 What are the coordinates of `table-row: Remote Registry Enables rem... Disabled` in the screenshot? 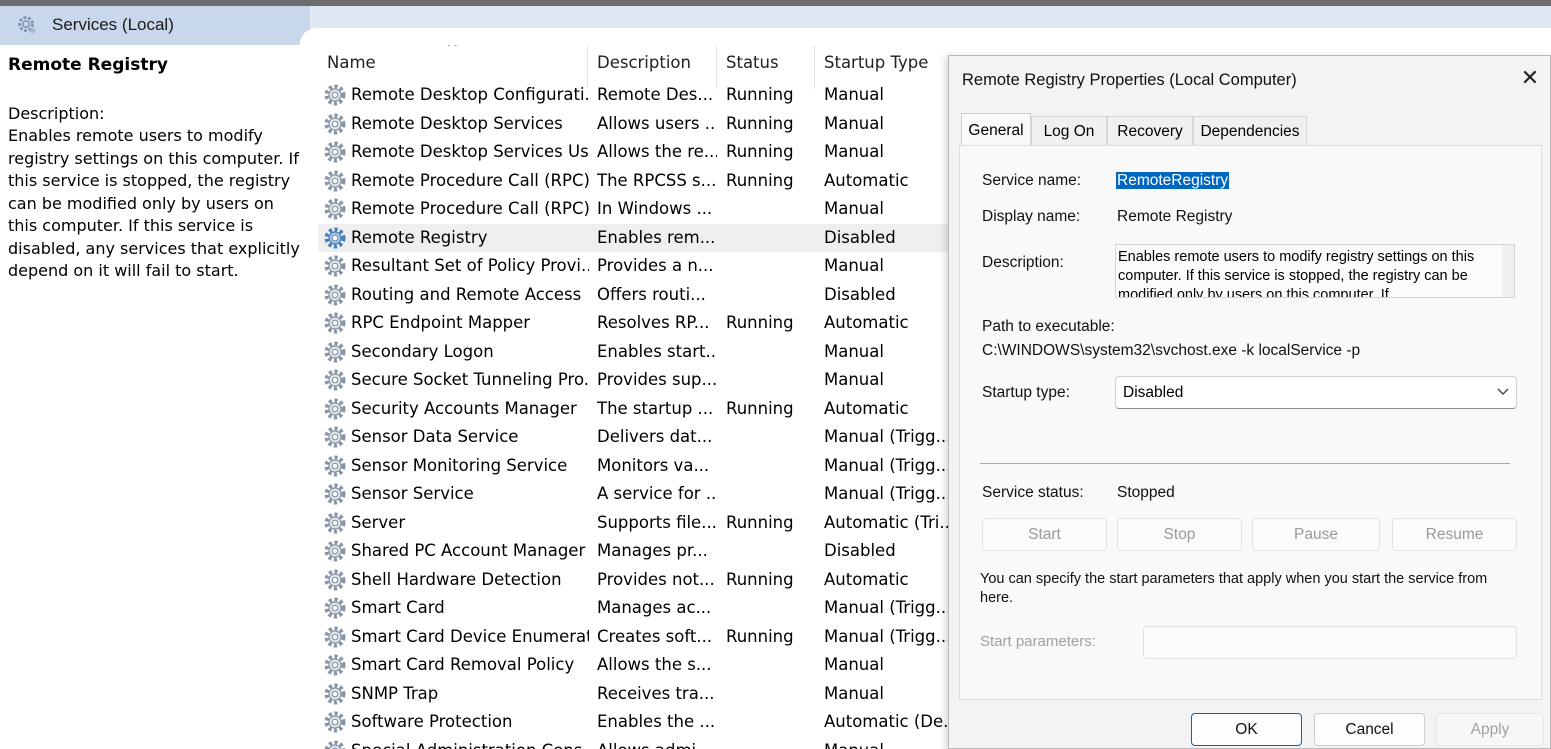 It's located at (633, 237).